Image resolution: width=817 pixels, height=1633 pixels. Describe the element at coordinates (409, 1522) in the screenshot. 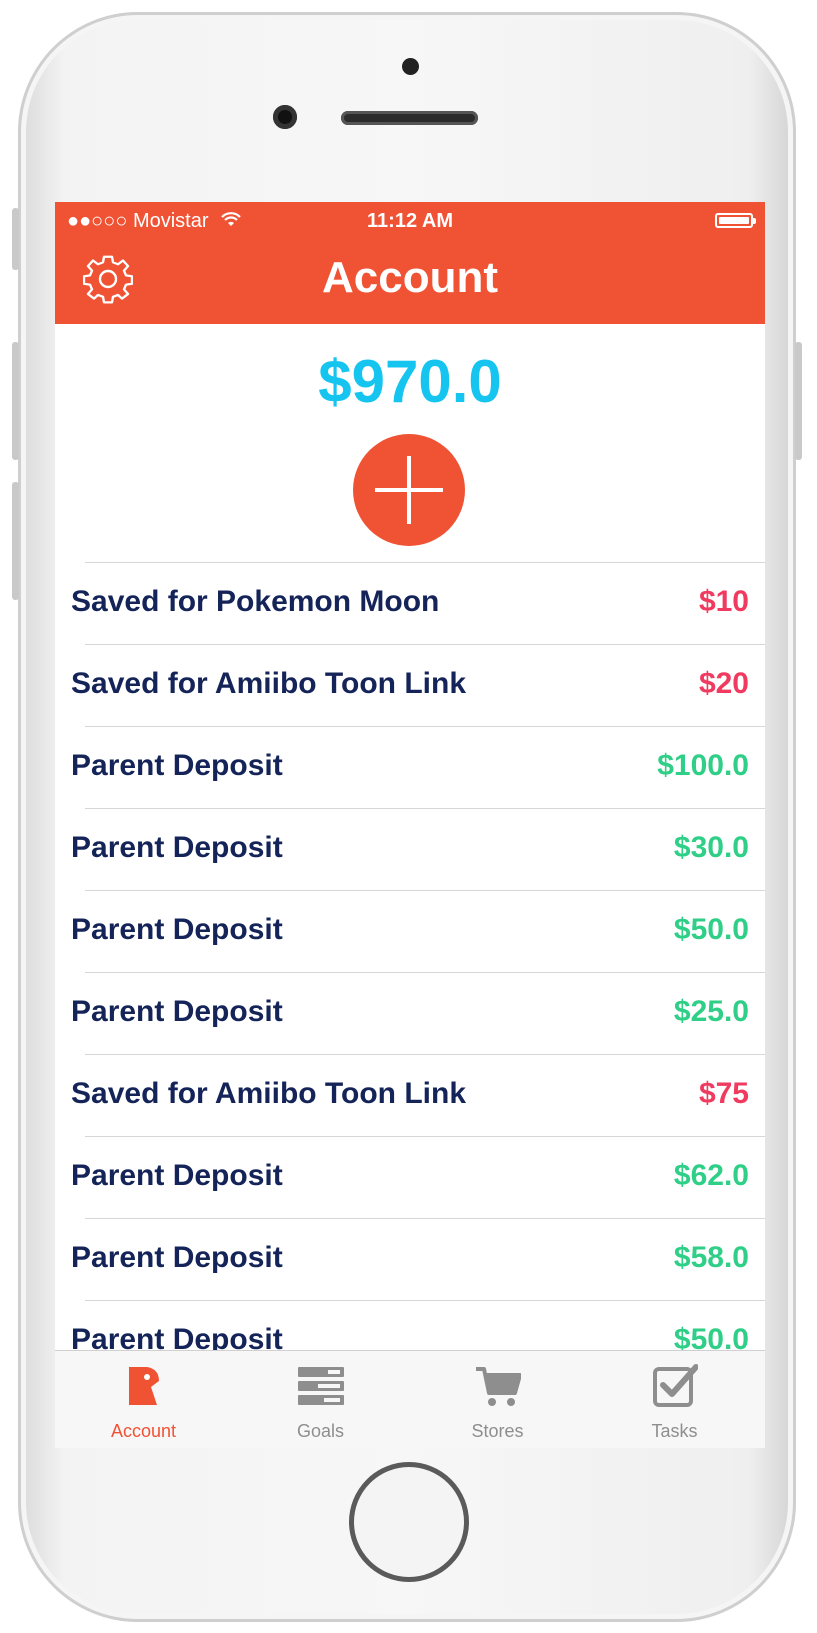

I see `home-button` at that location.